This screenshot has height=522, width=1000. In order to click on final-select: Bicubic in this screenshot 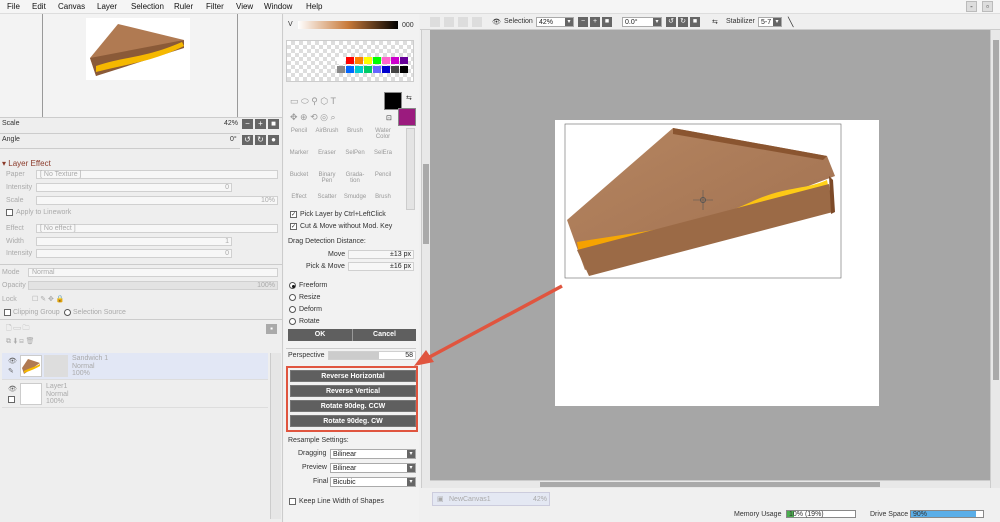, I will do `click(373, 482)`.